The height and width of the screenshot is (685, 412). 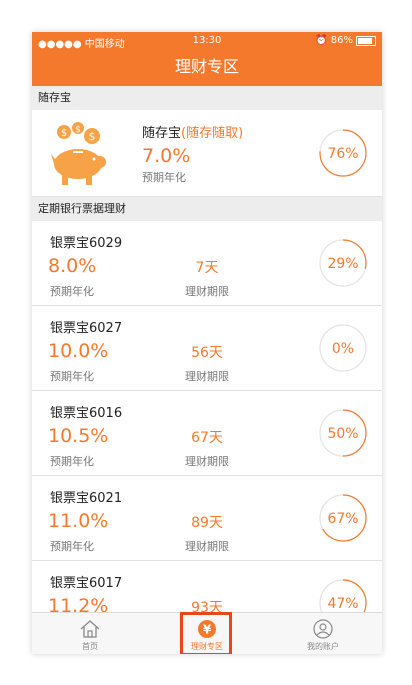 I want to click on alarm-icon: ⏰, so click(x=321, y=40).